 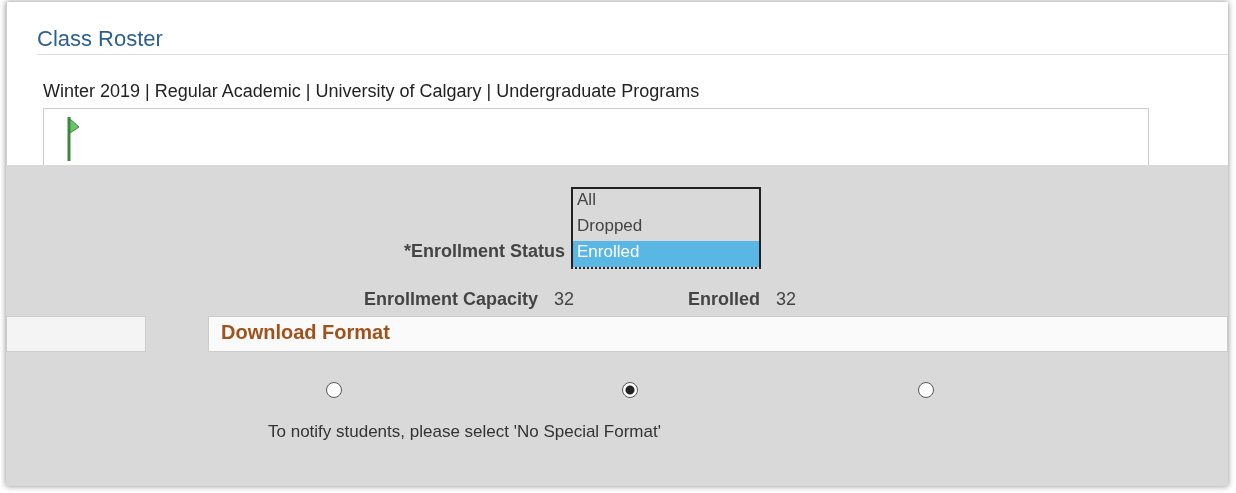 I want to click on field-label: *Enrollment Status, so click(x=485, y=251).